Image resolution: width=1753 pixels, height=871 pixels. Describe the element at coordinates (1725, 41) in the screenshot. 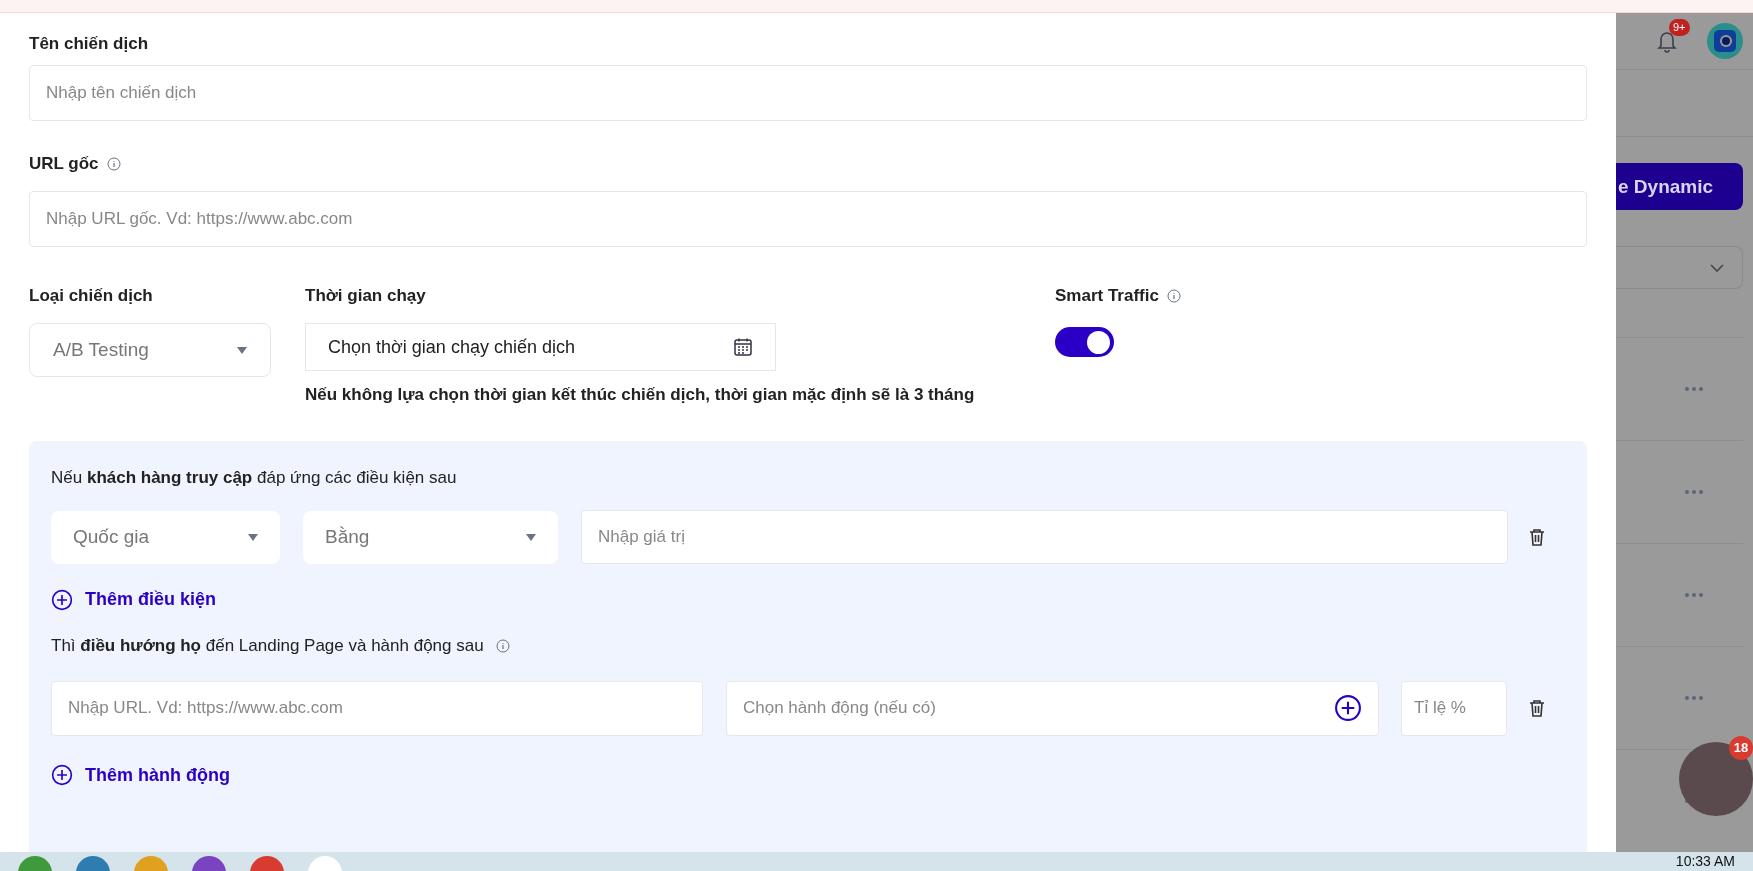

I see `logo-icon` at that location.